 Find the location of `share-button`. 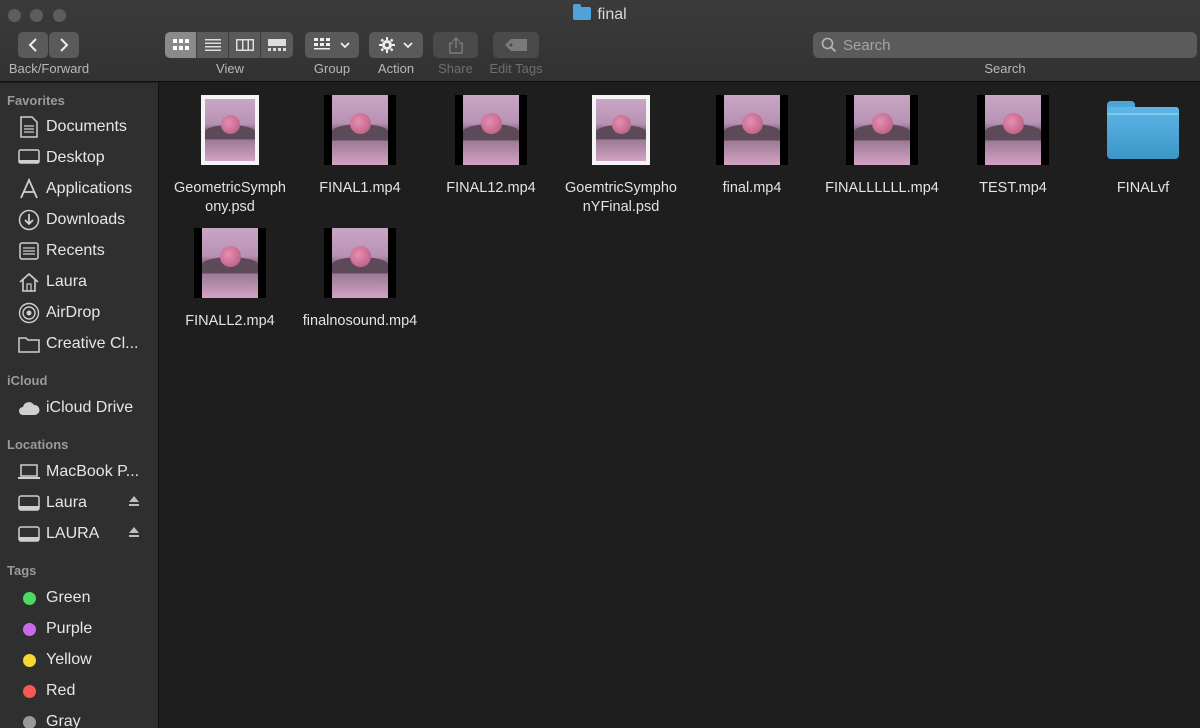

share-button is located at coordinates (455, 45).